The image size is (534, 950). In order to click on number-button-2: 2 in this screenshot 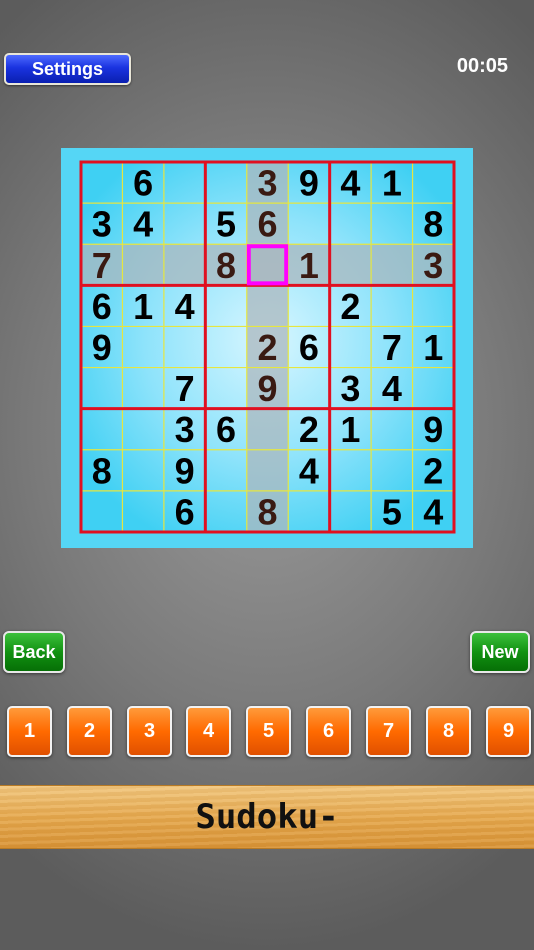, I will do `click(89, 731)`.